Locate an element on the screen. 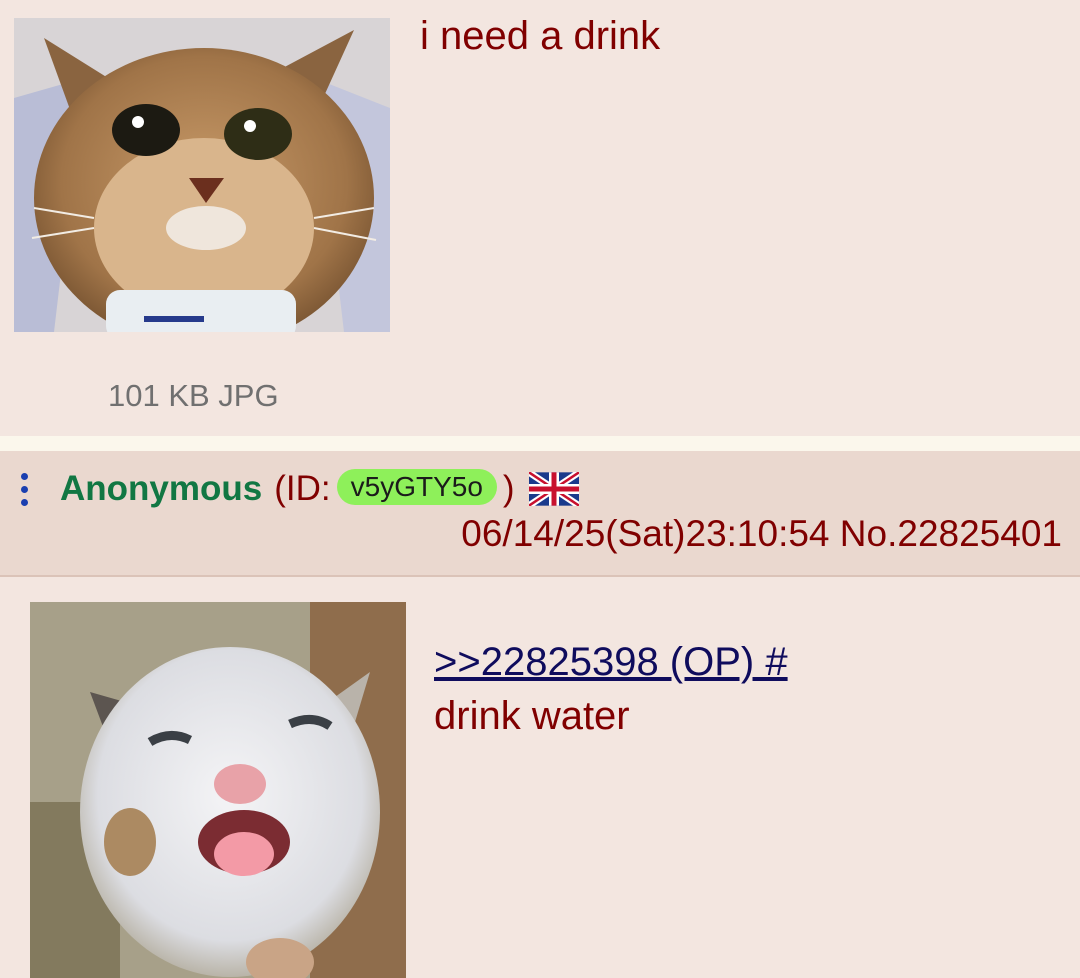 The image size is (1080, 978). op-comment: i need a drink is located at coordinates (540, 36).